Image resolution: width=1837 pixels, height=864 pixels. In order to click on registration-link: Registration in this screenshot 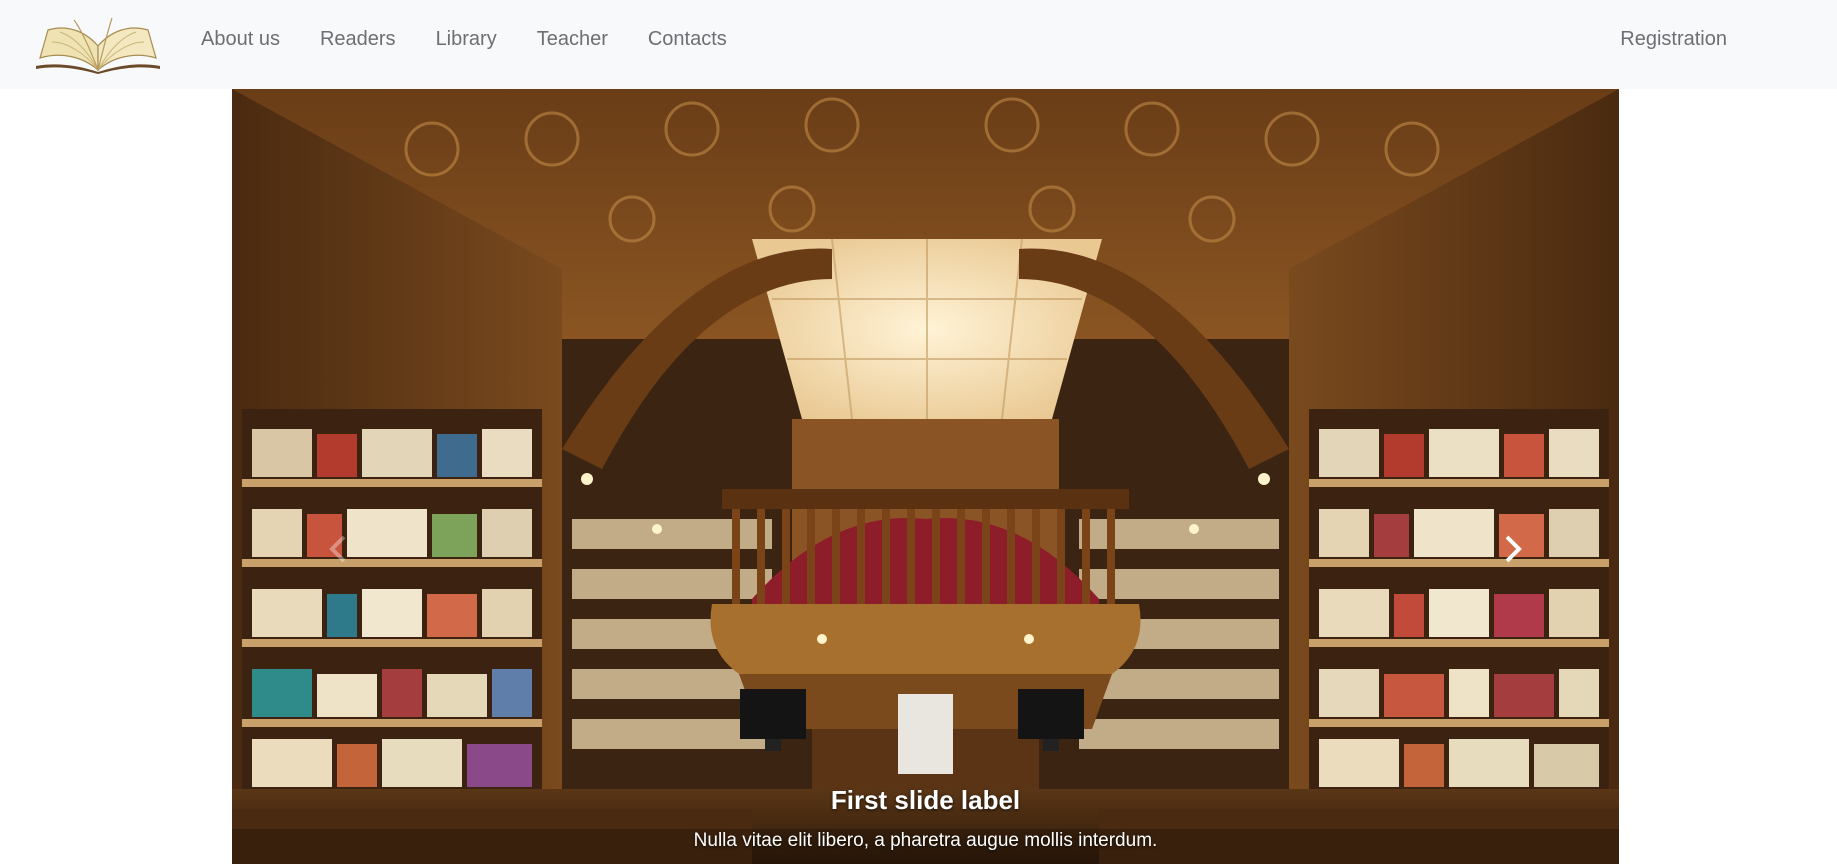, I will do `click(1673, 39)`.